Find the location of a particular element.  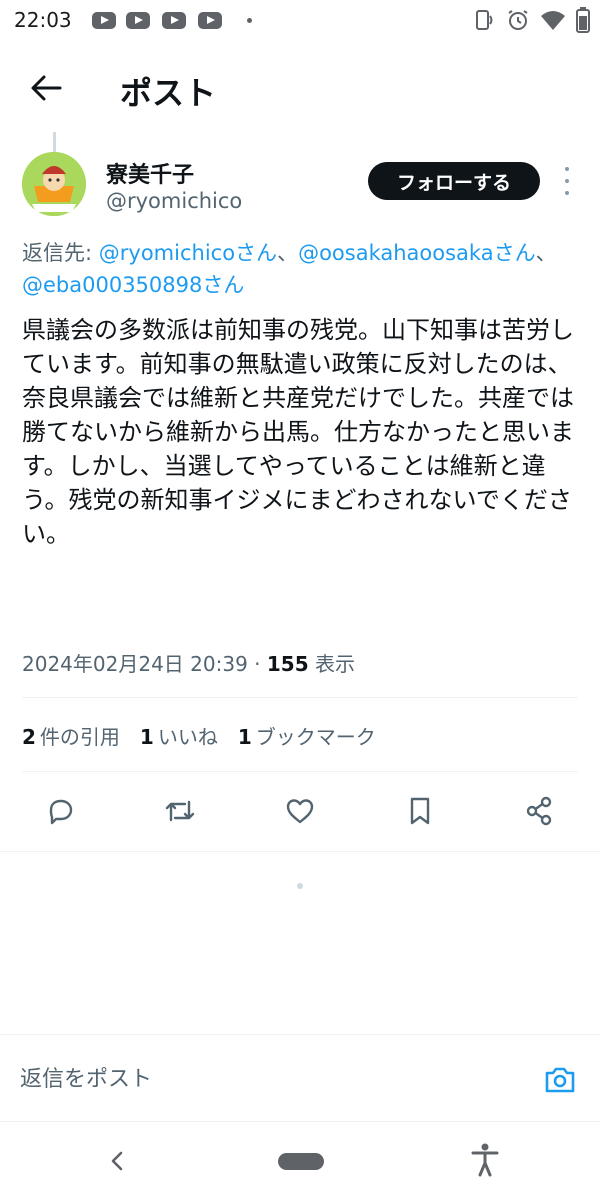

like-button is located at coordinates (300, 811).